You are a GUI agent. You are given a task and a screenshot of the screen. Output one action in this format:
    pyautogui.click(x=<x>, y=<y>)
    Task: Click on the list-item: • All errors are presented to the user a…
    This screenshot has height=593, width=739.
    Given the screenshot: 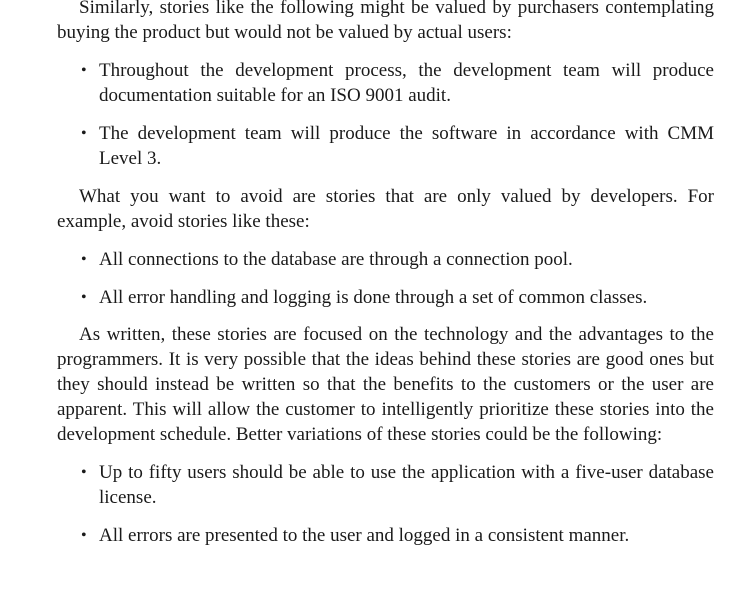 What is the action you would take?
    pyautogui.click(x=385, y=535)
    